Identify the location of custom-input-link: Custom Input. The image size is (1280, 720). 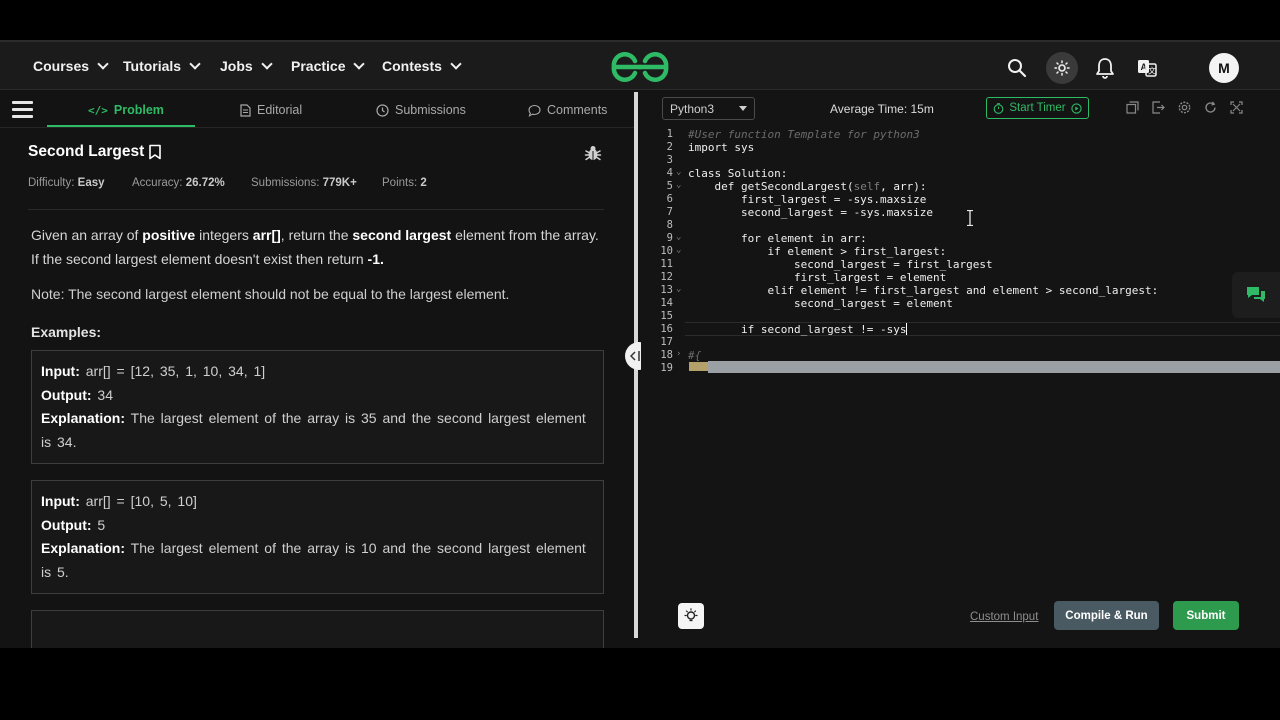
(1004, 617).